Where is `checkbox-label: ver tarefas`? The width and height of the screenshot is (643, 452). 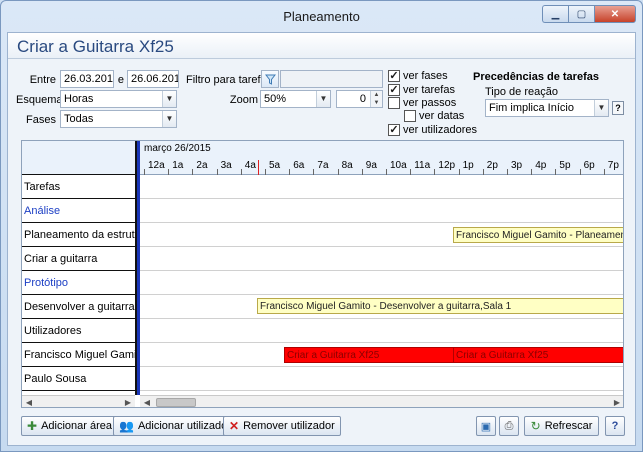 checkbox-label: ver tarefas is located at coordinates (429, 90).